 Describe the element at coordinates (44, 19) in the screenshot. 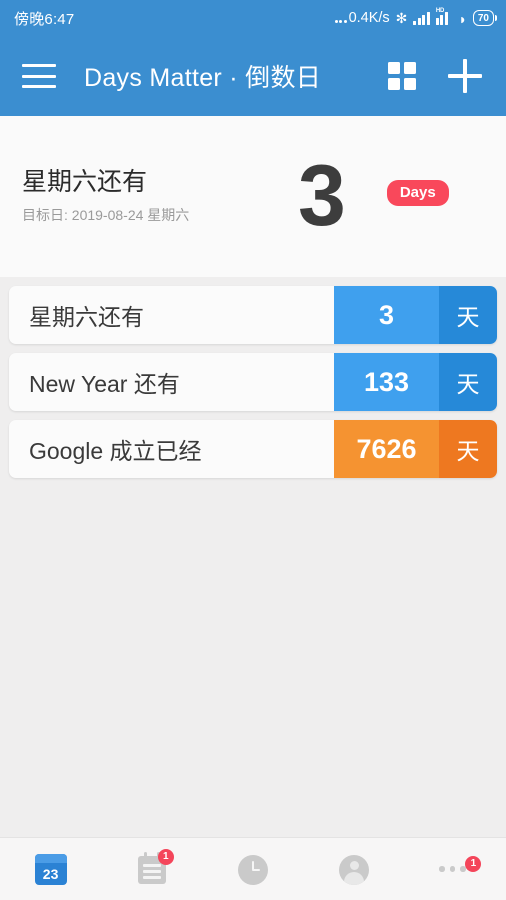

I see `status-bar-time: 傍晚6:47` at that location.